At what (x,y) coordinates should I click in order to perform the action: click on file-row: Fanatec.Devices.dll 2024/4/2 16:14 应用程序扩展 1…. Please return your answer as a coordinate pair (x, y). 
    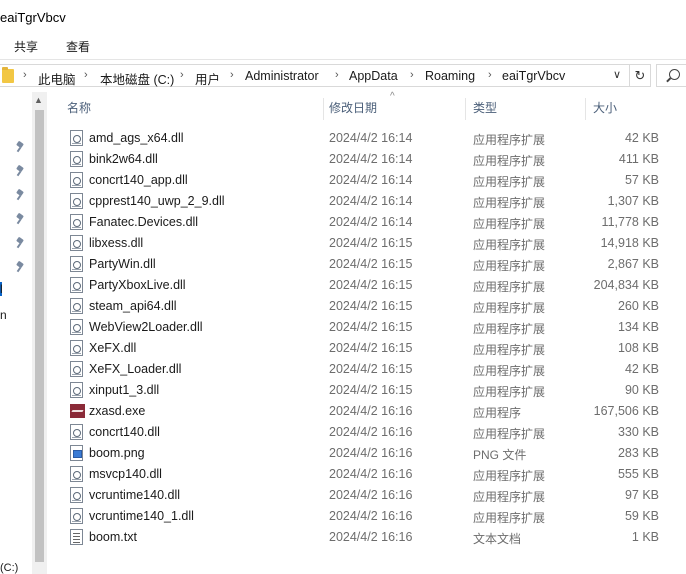
    Looking at the image, I should click on (366, 222).